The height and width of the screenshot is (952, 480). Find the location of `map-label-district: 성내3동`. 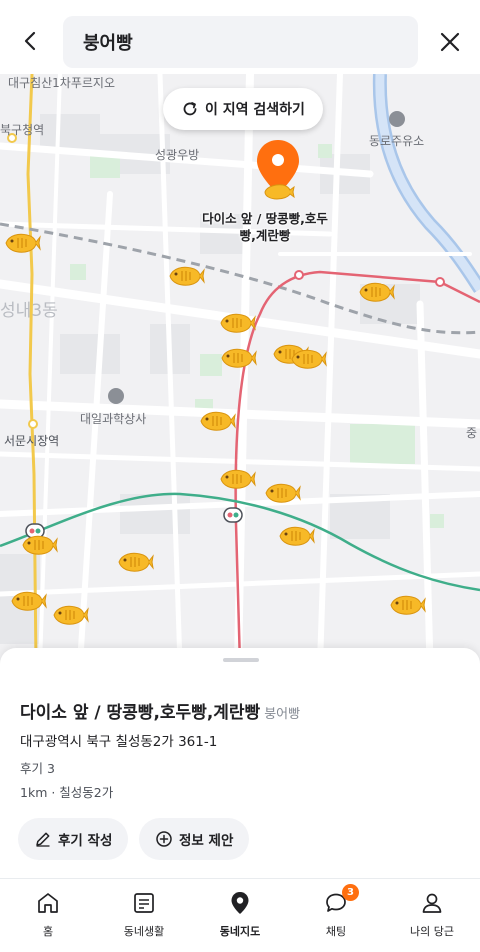

map-label-district: 성내3동 is located at coordinates (29, 311).